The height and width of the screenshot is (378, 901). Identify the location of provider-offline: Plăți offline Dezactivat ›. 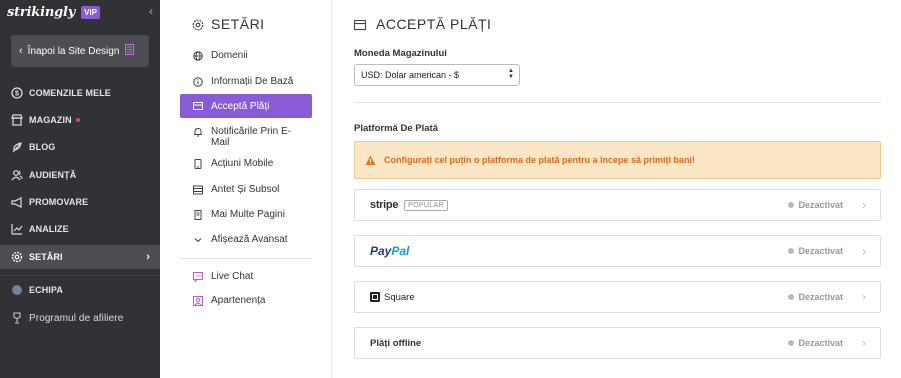
(617, 343).